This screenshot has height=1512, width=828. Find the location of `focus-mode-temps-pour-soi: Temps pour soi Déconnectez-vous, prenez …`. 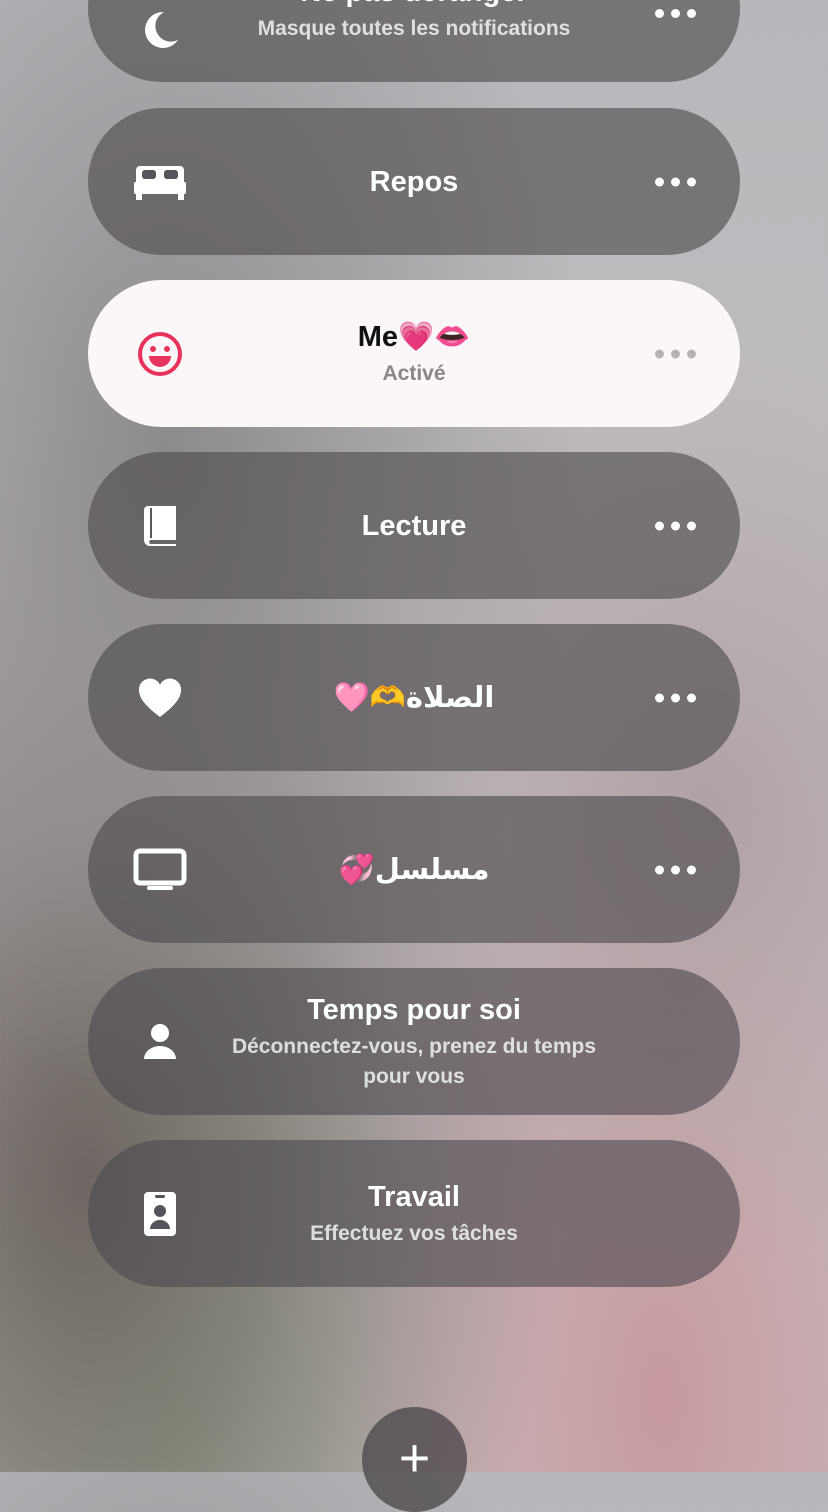

focus-mode-temps-pour-soi: Temps pour soi Déconnectez-vous, prenez … is located at coordinates (414, 1041).